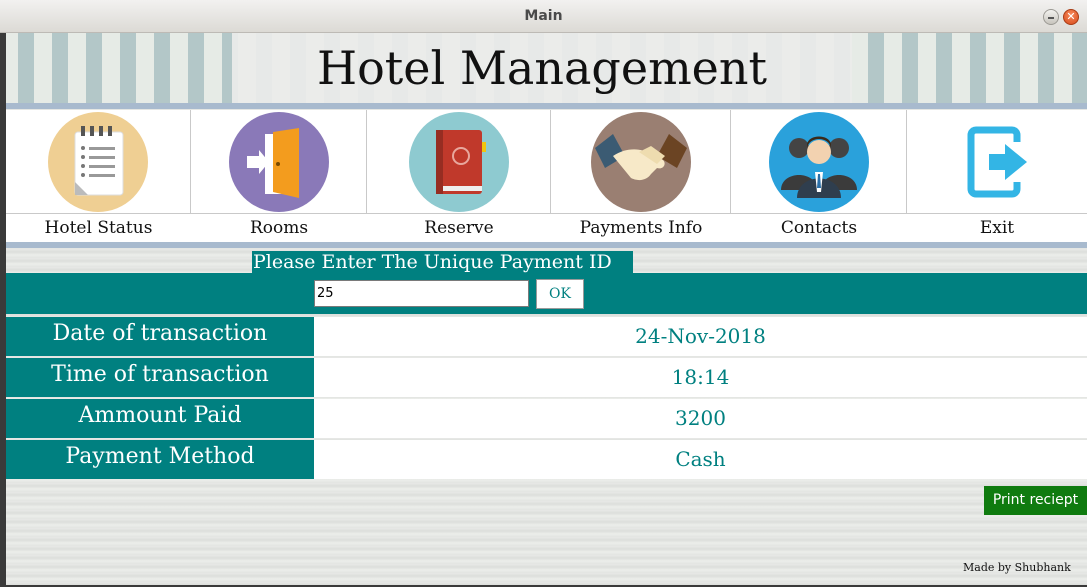 This screenshot has height=587, width=1087. I want to click on nav-contacts, so click(819, 161).